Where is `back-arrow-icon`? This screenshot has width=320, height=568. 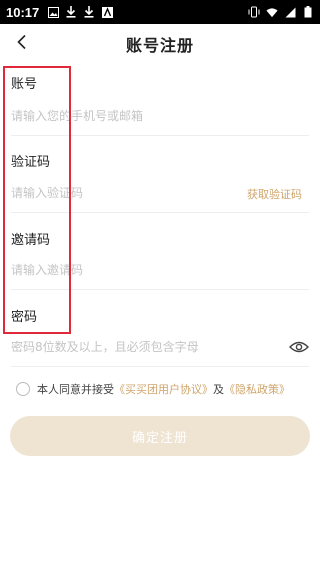
back-arrow-icon is located at coordinates (22, 44).